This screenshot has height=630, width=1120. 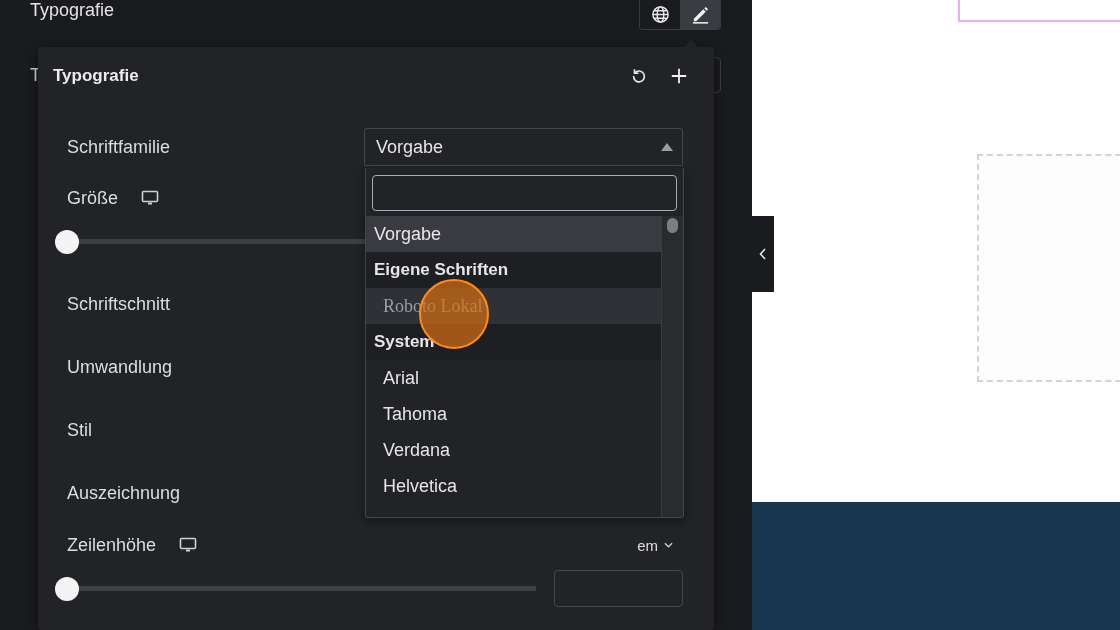 I want to click on field-label: Auszeichnung, so click(x=124, y=493).